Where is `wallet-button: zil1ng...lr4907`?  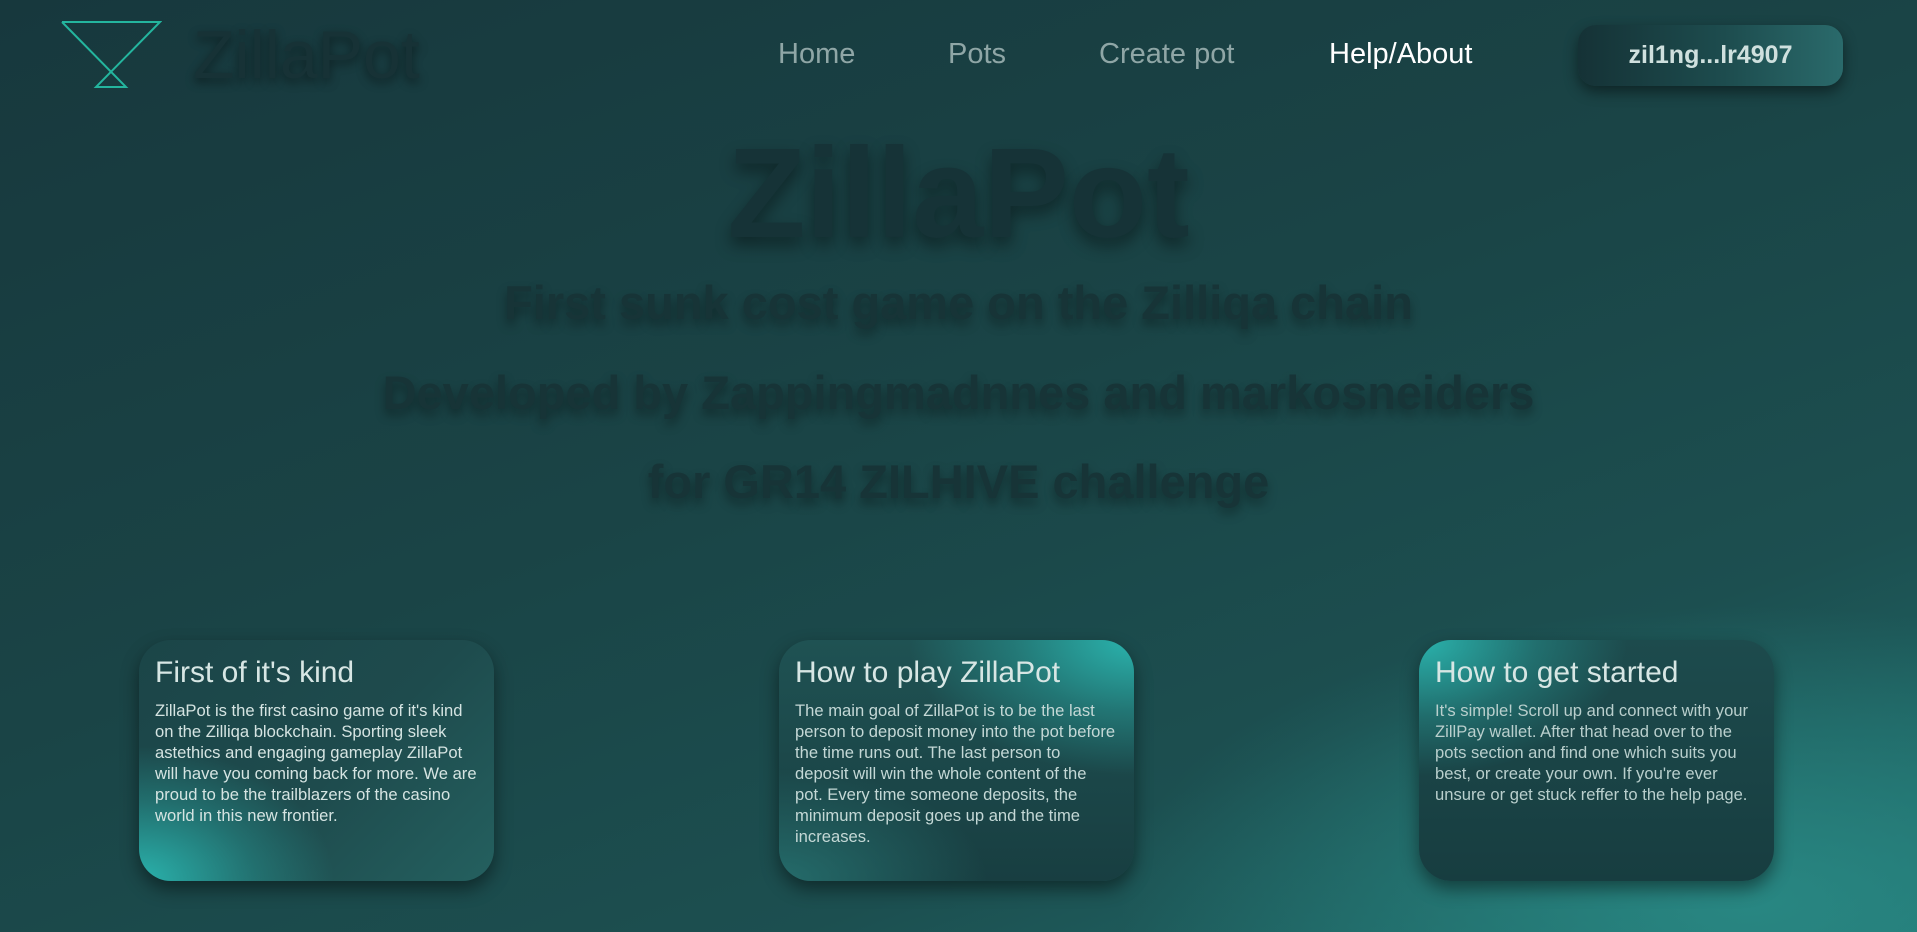
wallet-button: zil1ng...lr4907 is located at coordinates (1710, 55).